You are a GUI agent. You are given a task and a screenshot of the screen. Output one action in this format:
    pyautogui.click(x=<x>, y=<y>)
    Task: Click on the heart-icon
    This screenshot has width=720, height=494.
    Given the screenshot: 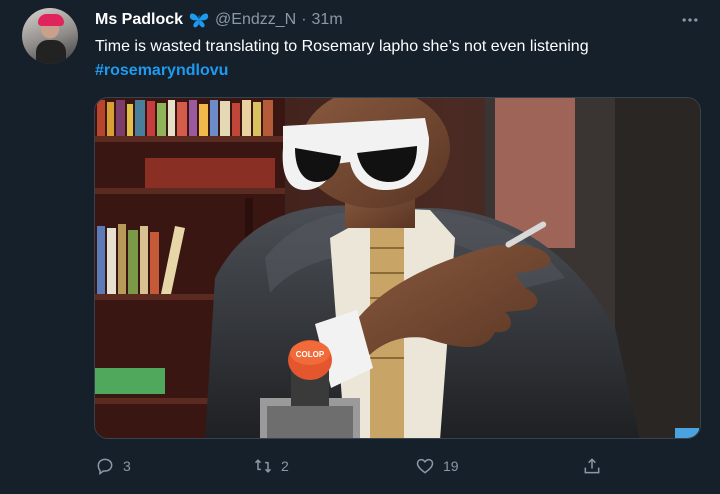 What is the action you would take?
    pyautogui.click(x=425, y=466)
    